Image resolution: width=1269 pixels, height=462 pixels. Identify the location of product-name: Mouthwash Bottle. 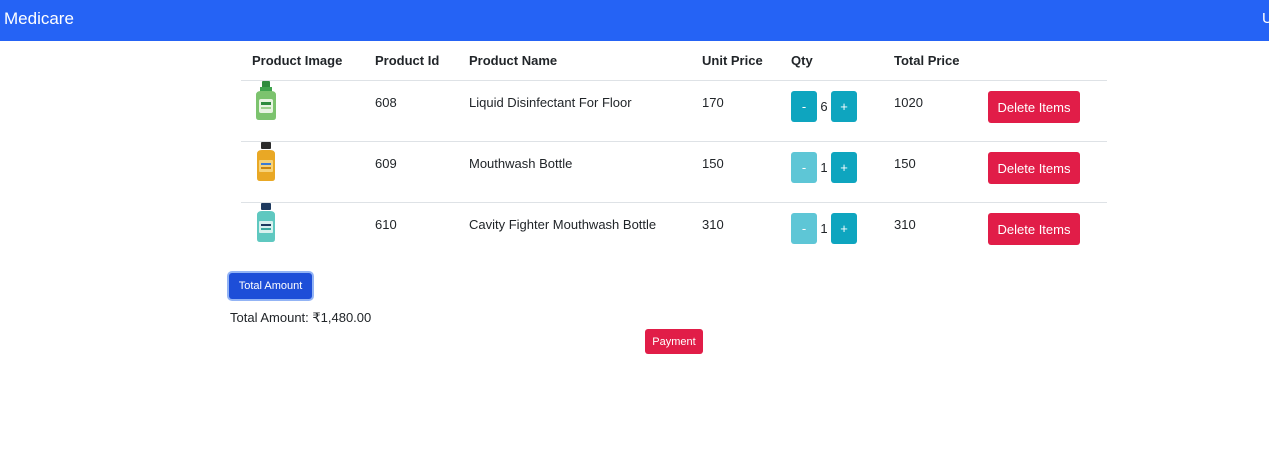
(574, 172).